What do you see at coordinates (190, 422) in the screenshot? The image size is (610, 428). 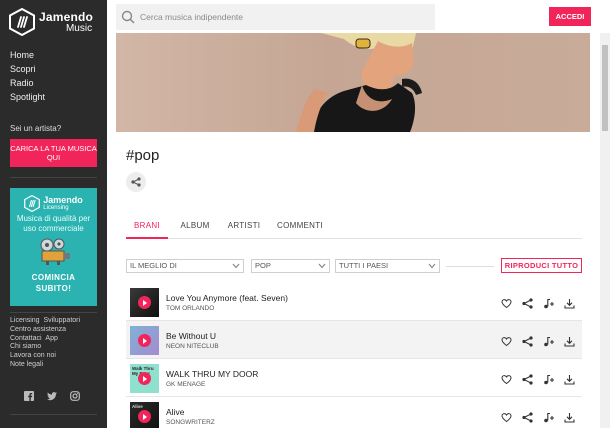 I see `track-artist: SONGWRITERZ` at bounding box center [190, 422].